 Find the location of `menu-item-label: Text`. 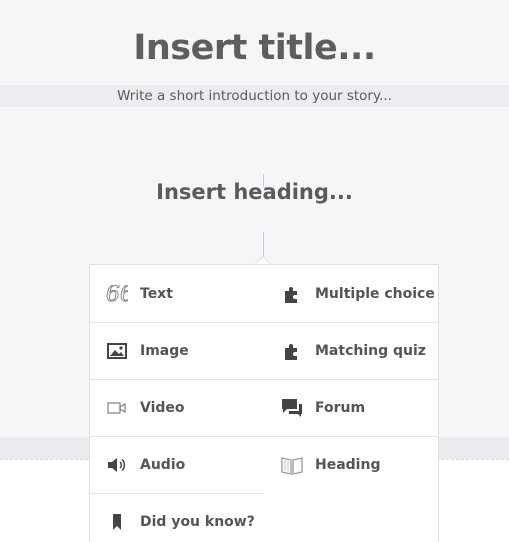

menu-item-label: Text is located at coordinates (156, 293).